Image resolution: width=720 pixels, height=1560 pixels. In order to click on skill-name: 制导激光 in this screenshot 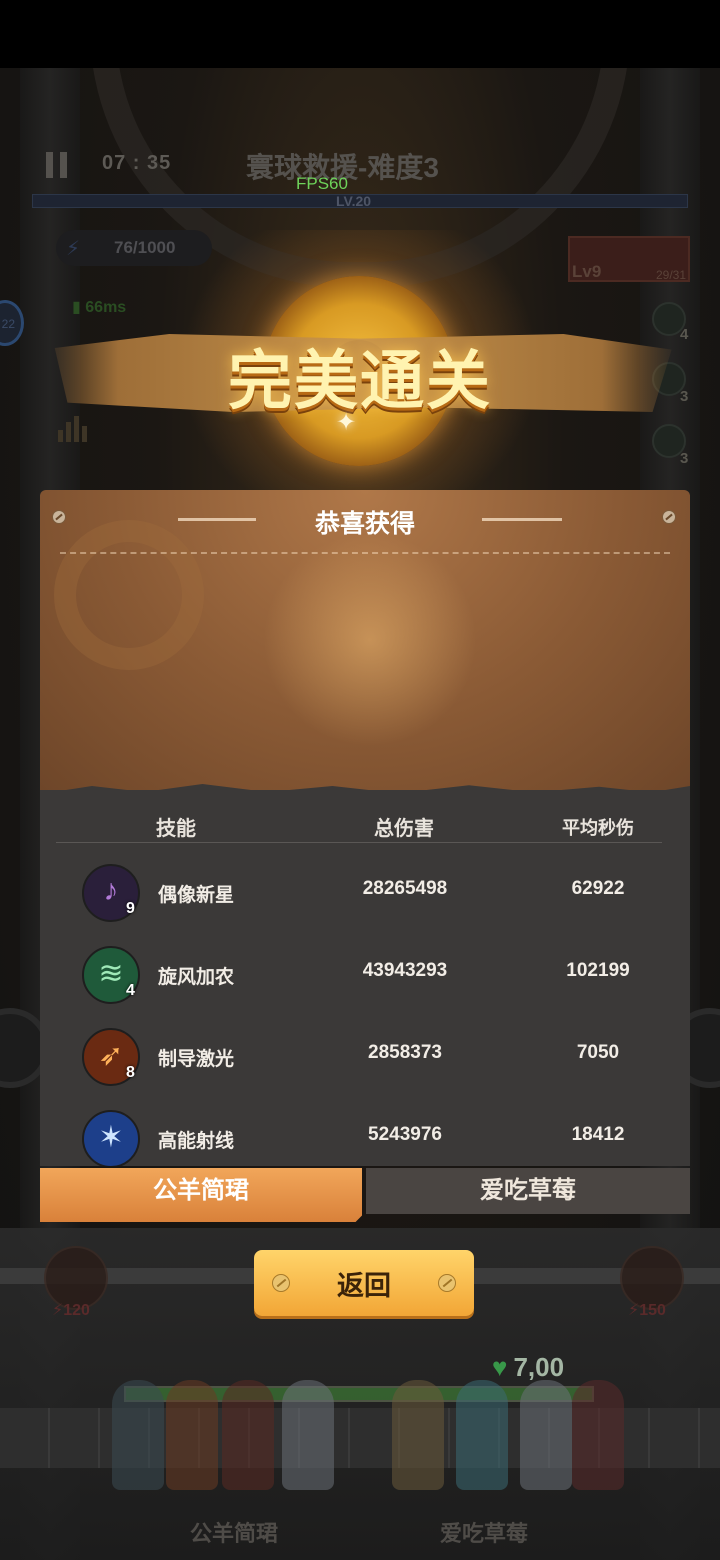, I will do `click(196, 1059)`.